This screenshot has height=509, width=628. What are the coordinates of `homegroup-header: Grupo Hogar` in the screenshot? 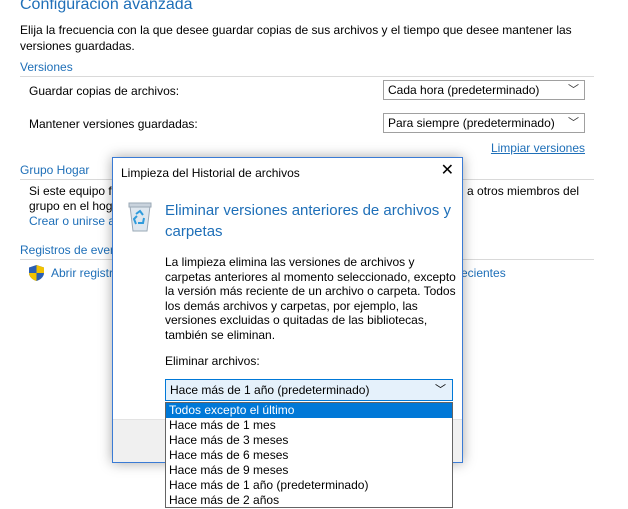 It's located at (55, 170).